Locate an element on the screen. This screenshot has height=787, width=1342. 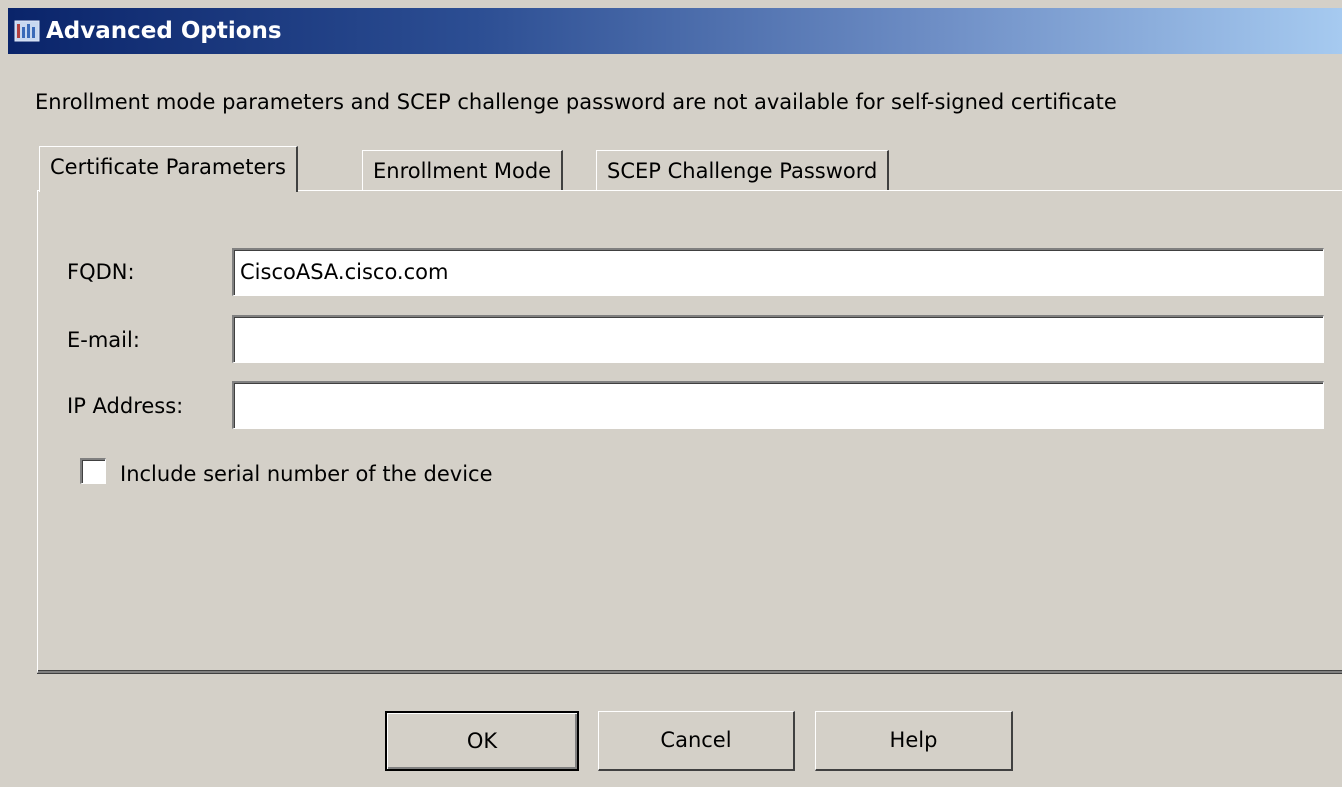
tab-enrollment-mode: Enrollment Mode is located at coordinates (463, 170).